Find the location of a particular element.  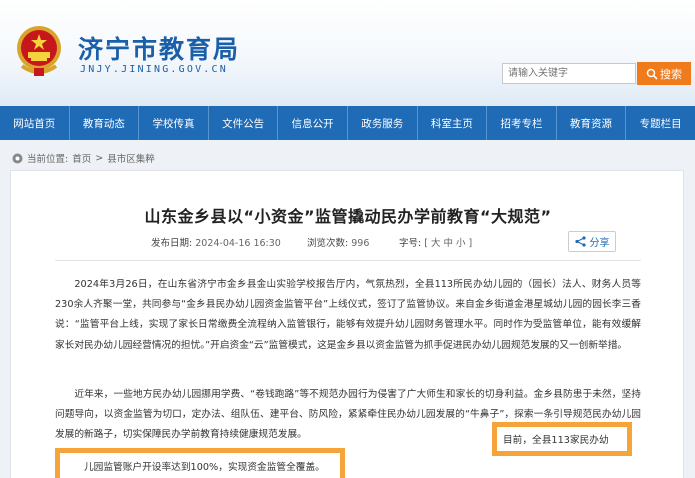

search-button-label: 搜索 is located at coordinates (671, 74).